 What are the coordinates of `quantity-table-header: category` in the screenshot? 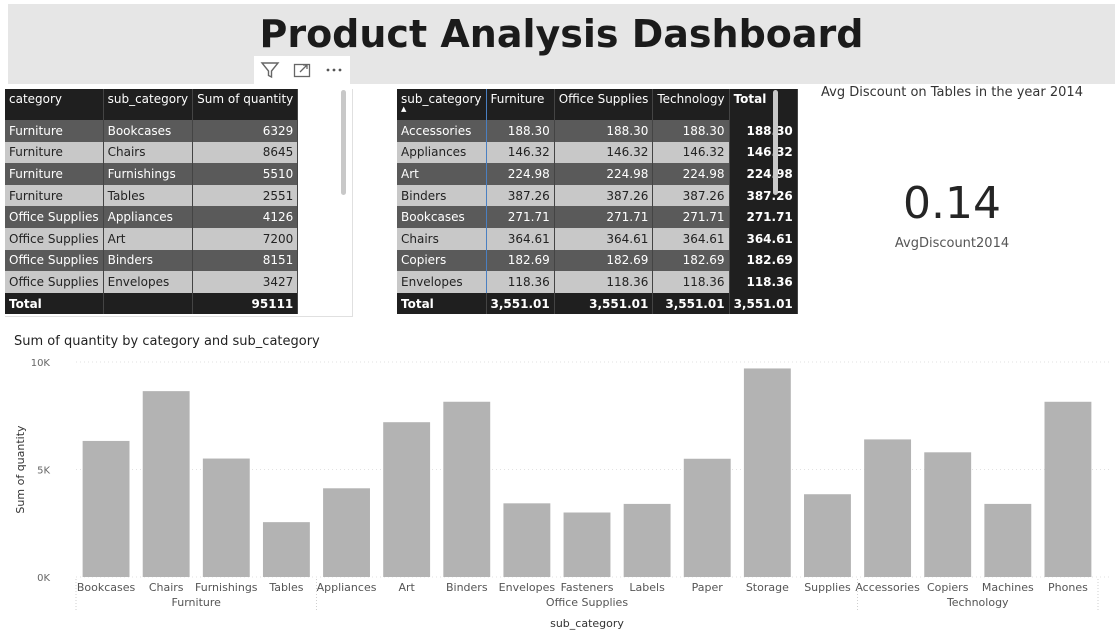 It's located at (54, 104).